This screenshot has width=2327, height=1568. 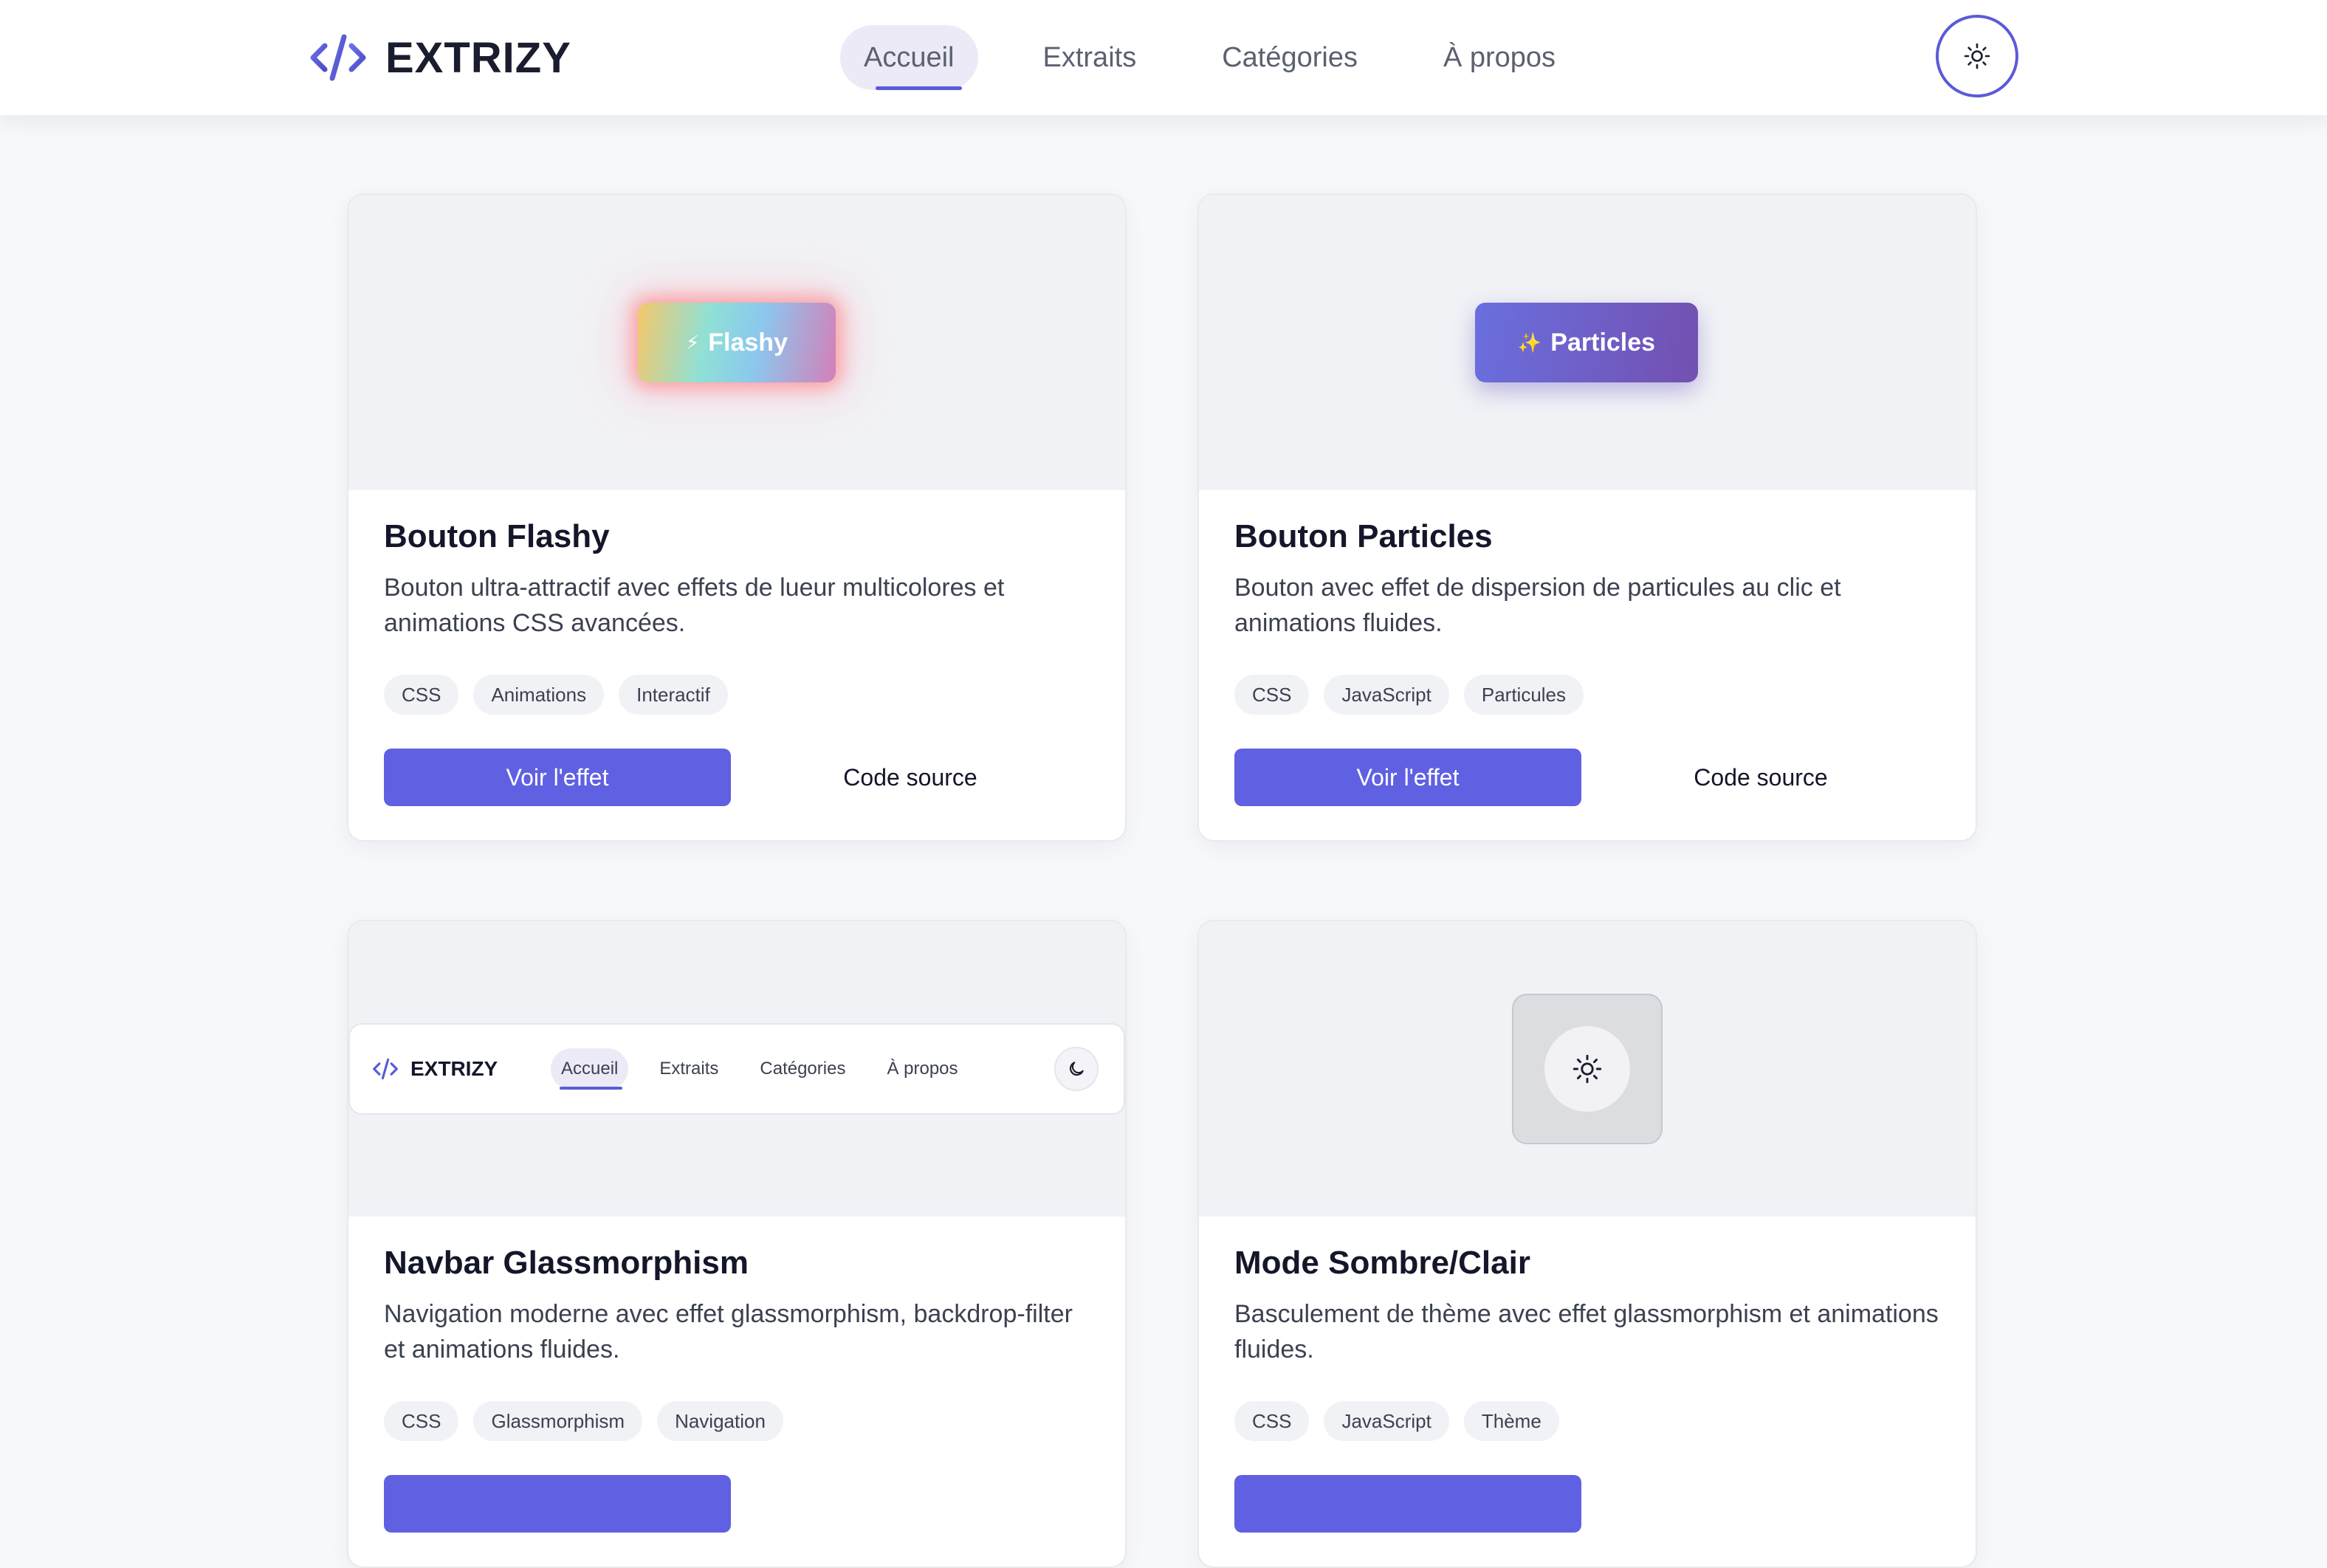 I want to click on particles-demo-button: ✨ Particles, so click(x=1587, y=342).